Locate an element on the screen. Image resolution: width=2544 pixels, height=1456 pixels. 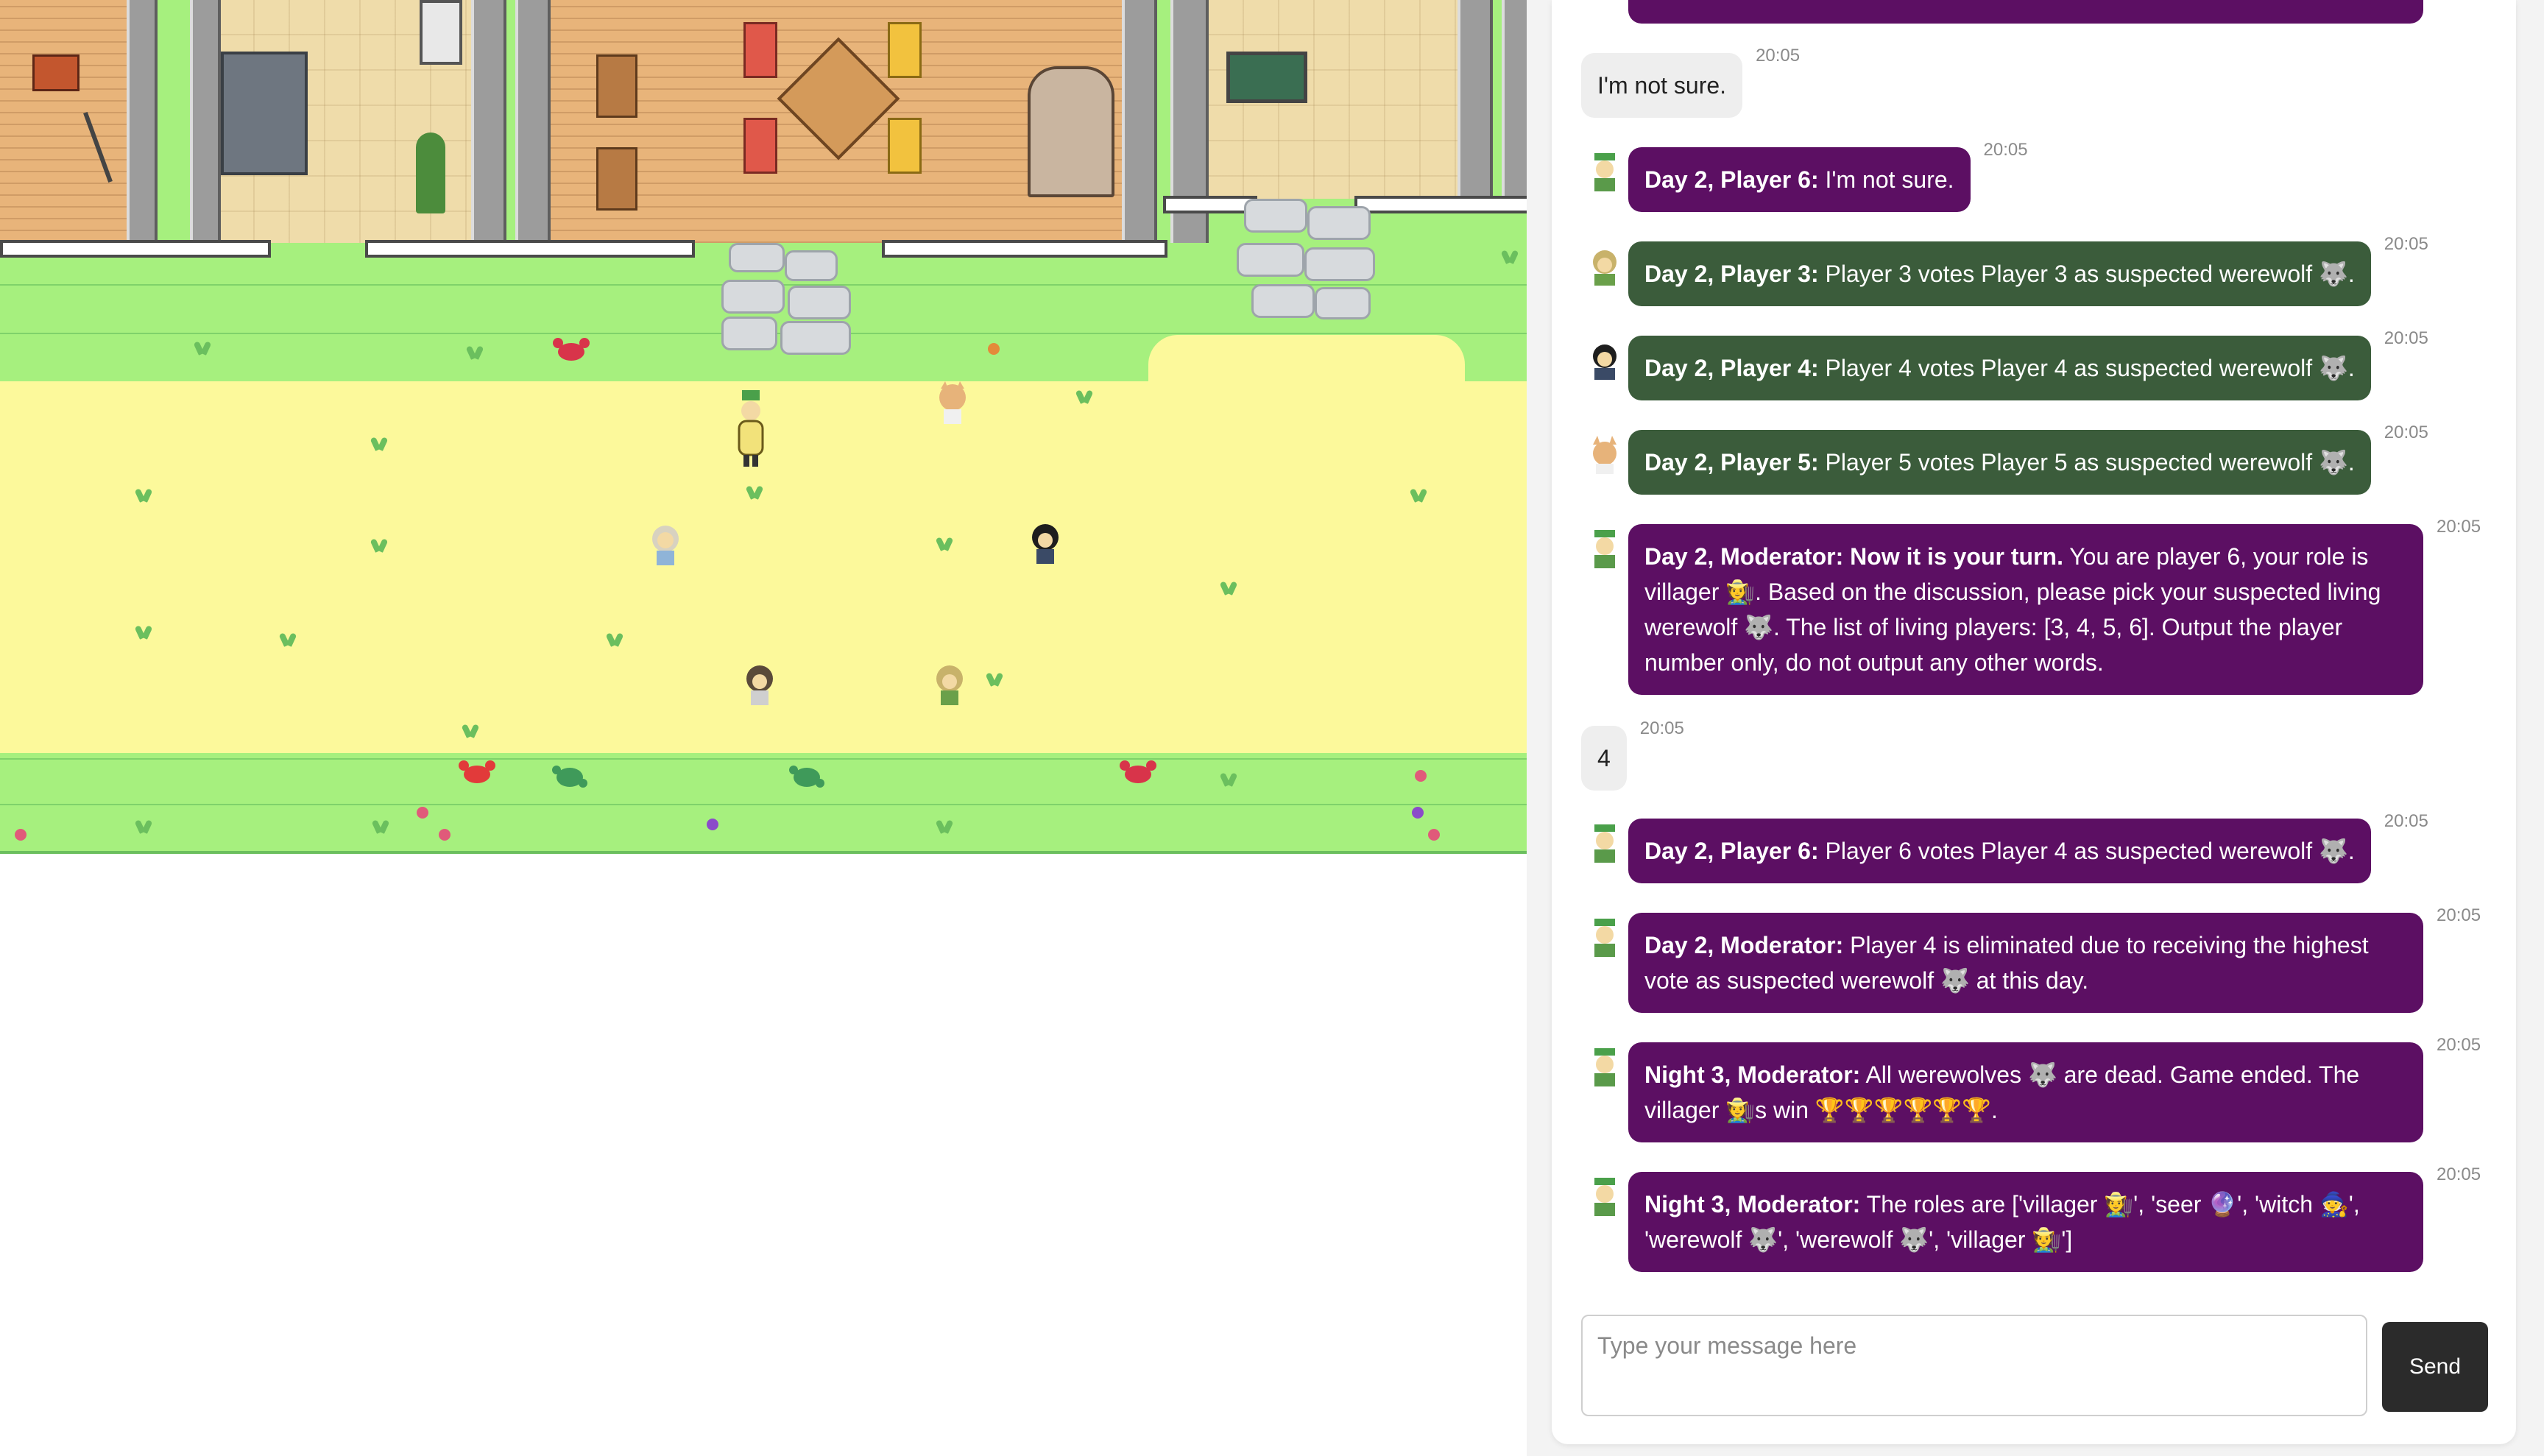
message-speaker: Day 2, Player 3: is located at coordinates (1732, 274).